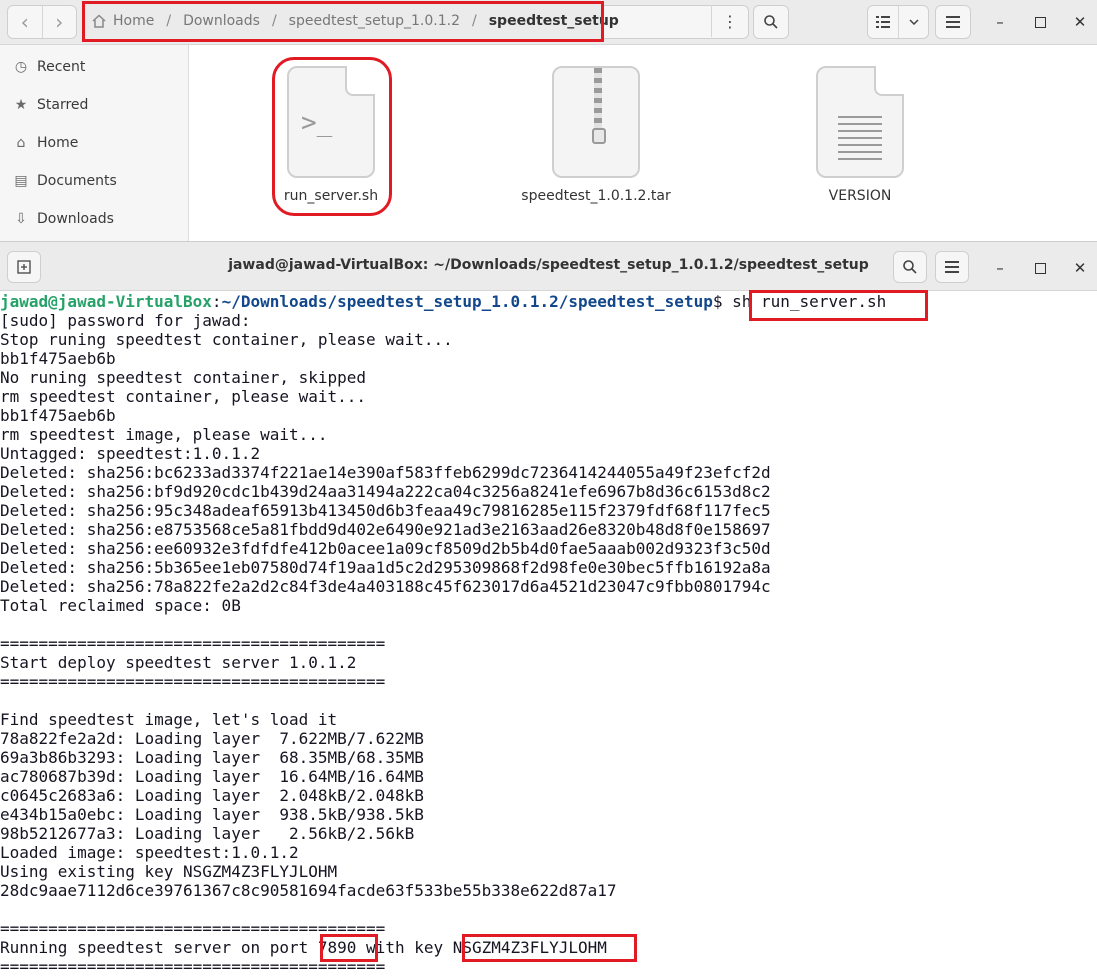 This screenshot has width=1097, height=980. Describe the element at coordinates (598, 99) in the screenshot. I see `zipper-strip` at that location.